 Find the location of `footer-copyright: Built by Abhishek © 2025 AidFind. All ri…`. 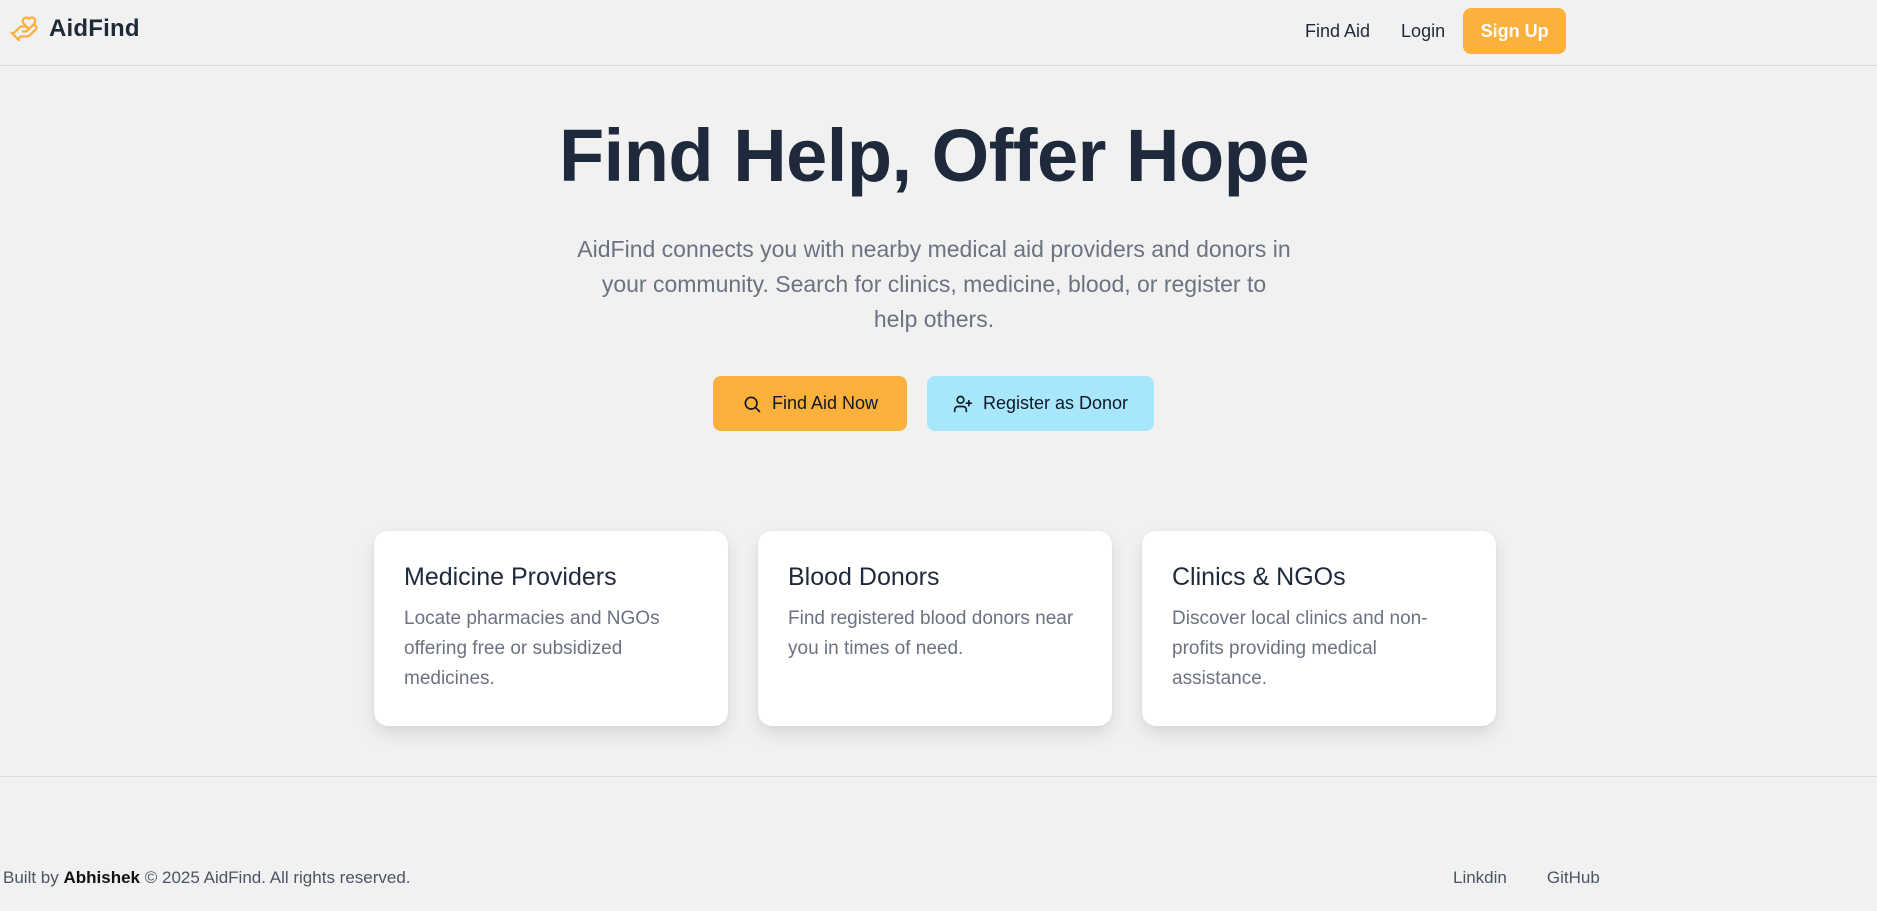

footer-copyright: Built by Abhishek © 2025 AidFind. All ri… is located at coordinates (207, 878).